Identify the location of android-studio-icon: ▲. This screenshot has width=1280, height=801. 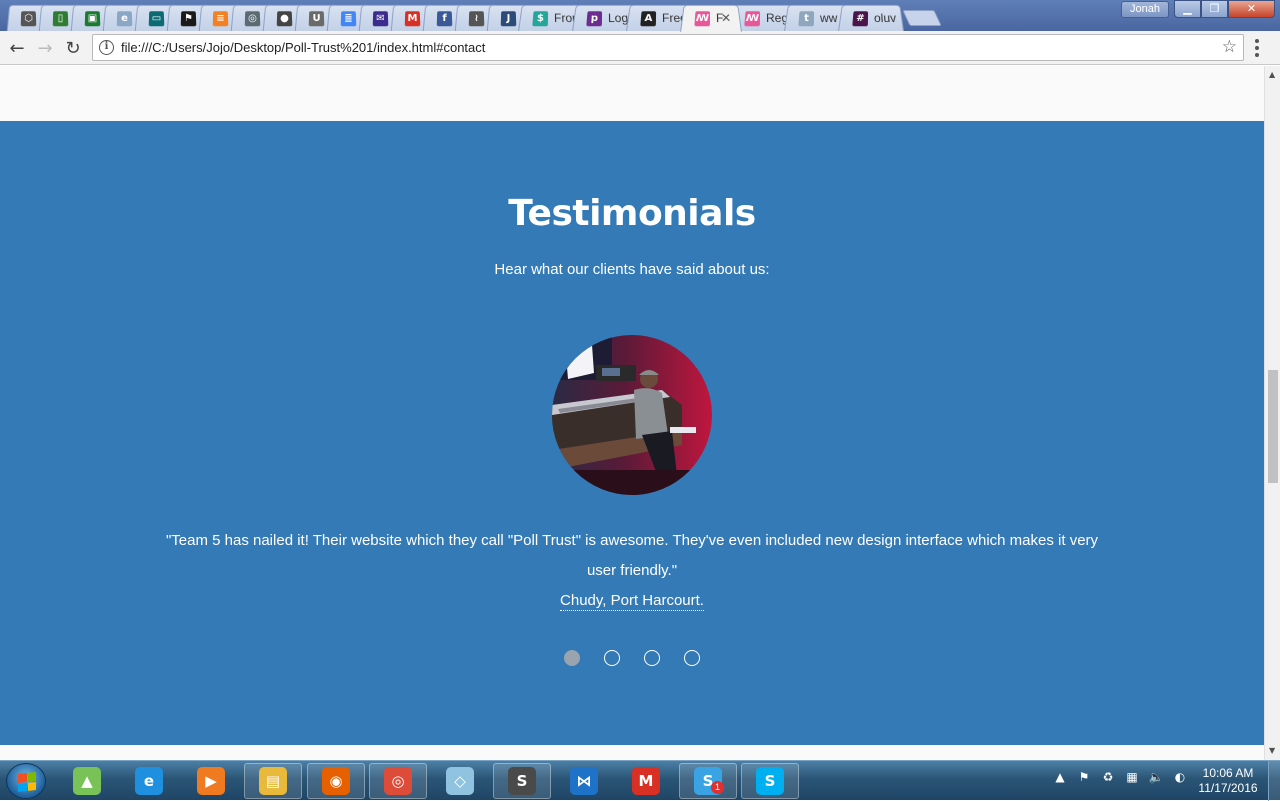
(87, 781).